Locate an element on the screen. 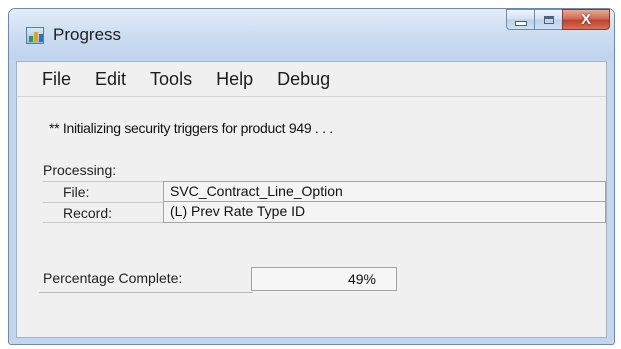 The height and width of the screenshot is (349, 621). percentage-value: 49% is located at coordinates (361, 279).